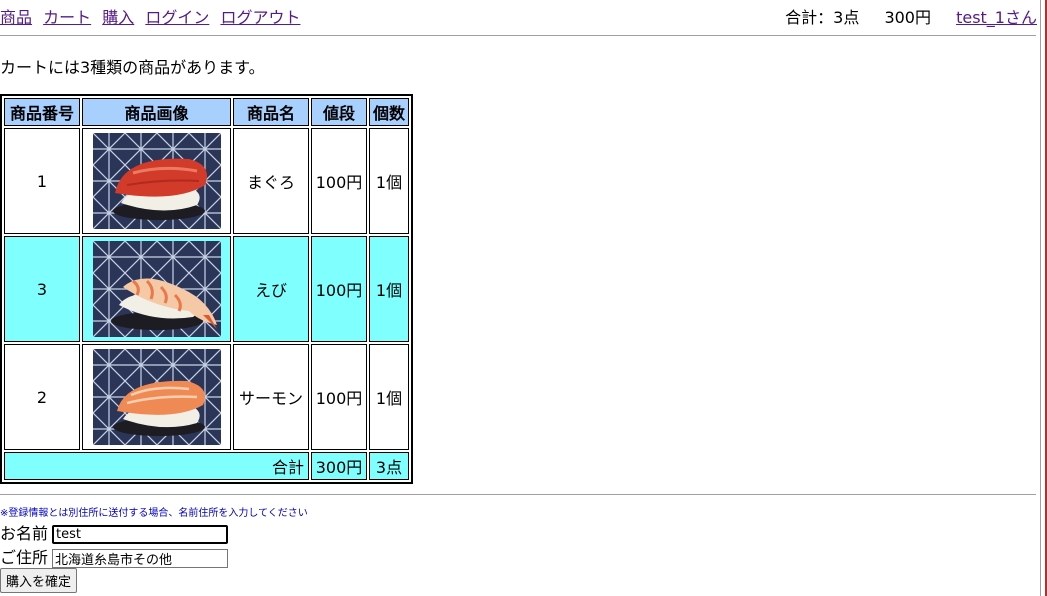 The width and height of the screenshot is (1047, 596). Describe the element at coordinates (16, 17) in the screenshot. I see `nav-products-link: 商品` at that location.